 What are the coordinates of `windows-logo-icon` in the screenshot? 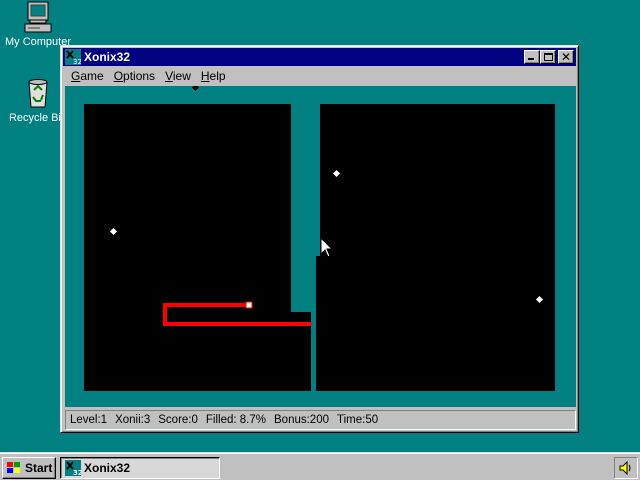 It's located at (13, 467).